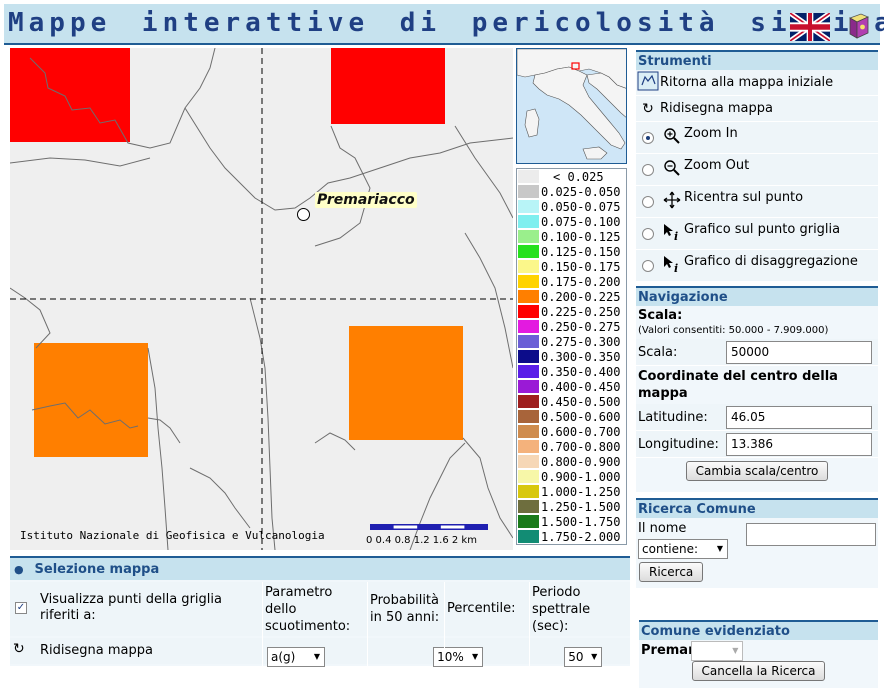  I want to click on tool-option-label: Grafico sul punto griglia, so click(762, 229).